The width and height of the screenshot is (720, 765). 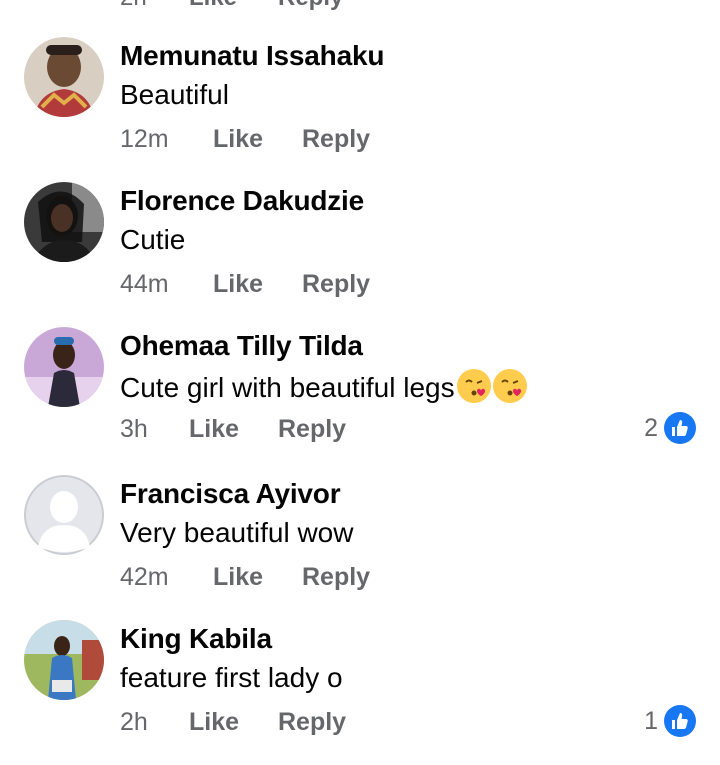 I want to click on comment-time: 44m, so click(x=144, y=284).